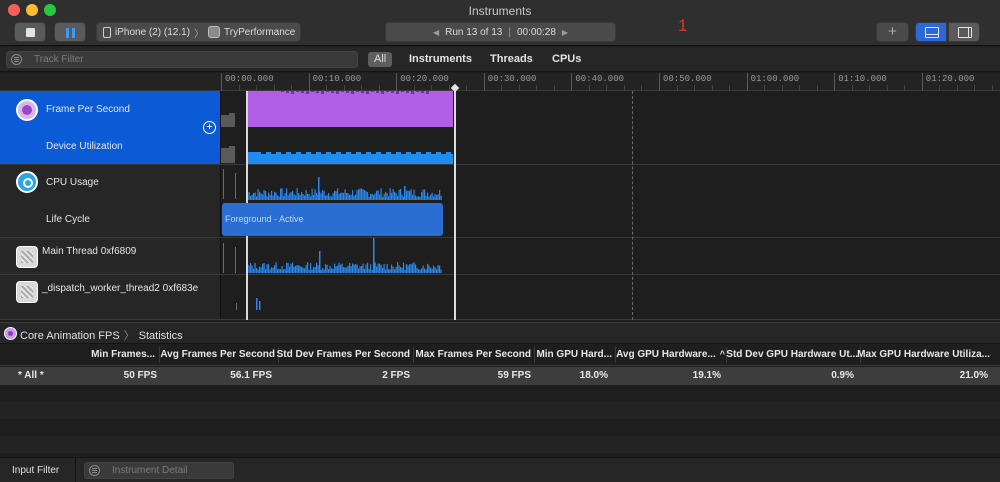 The width and height of the screenshot is (1000, 482). I want to click on filter-icon, so click(94, 470).